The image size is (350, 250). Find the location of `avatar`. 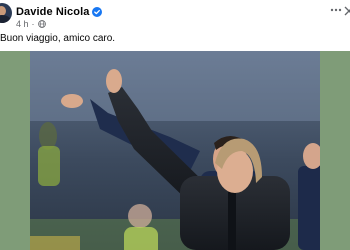

avatar is located at coordinates (6, 13).